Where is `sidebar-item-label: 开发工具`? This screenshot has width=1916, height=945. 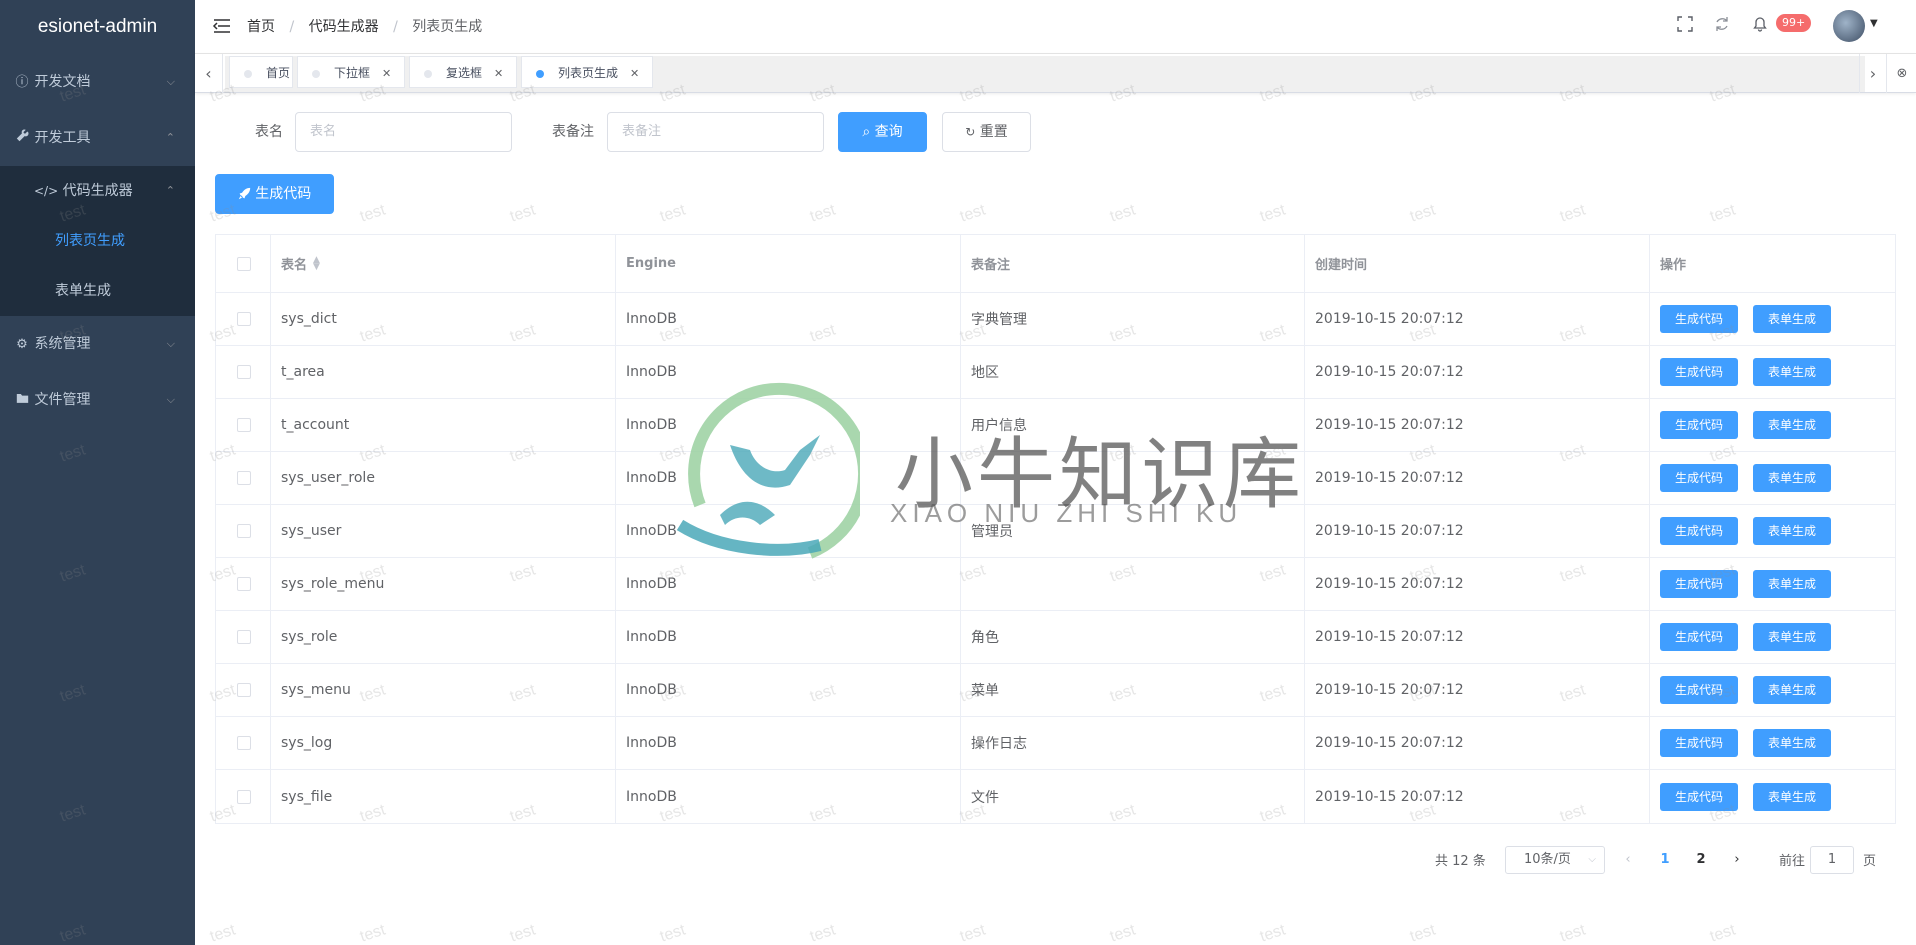
sidebar-item-label: 开发工具 is located at coordinates (62, 138).